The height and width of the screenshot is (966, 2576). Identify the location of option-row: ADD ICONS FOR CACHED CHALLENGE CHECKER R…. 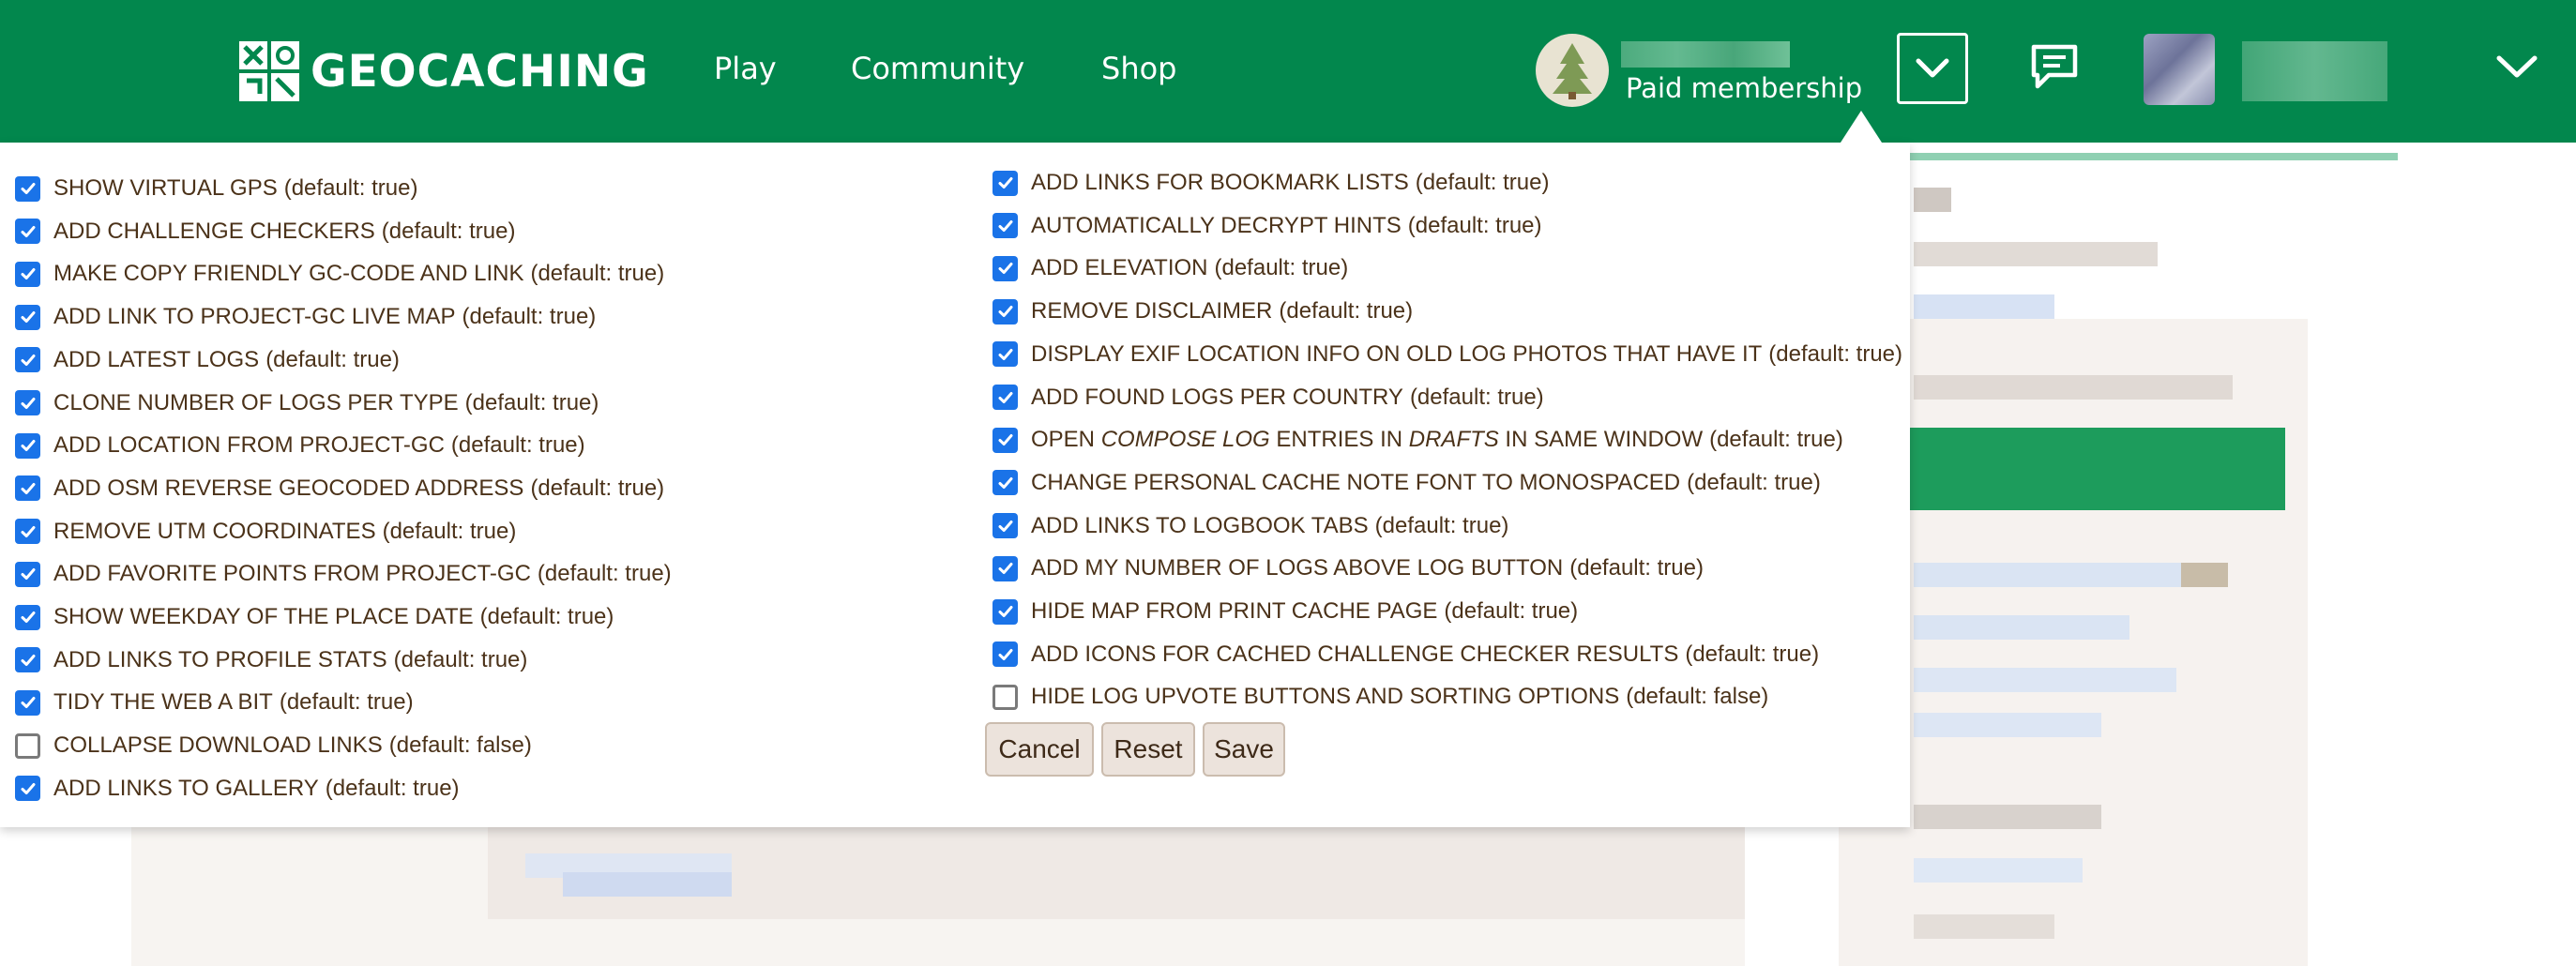
(1406, 654).